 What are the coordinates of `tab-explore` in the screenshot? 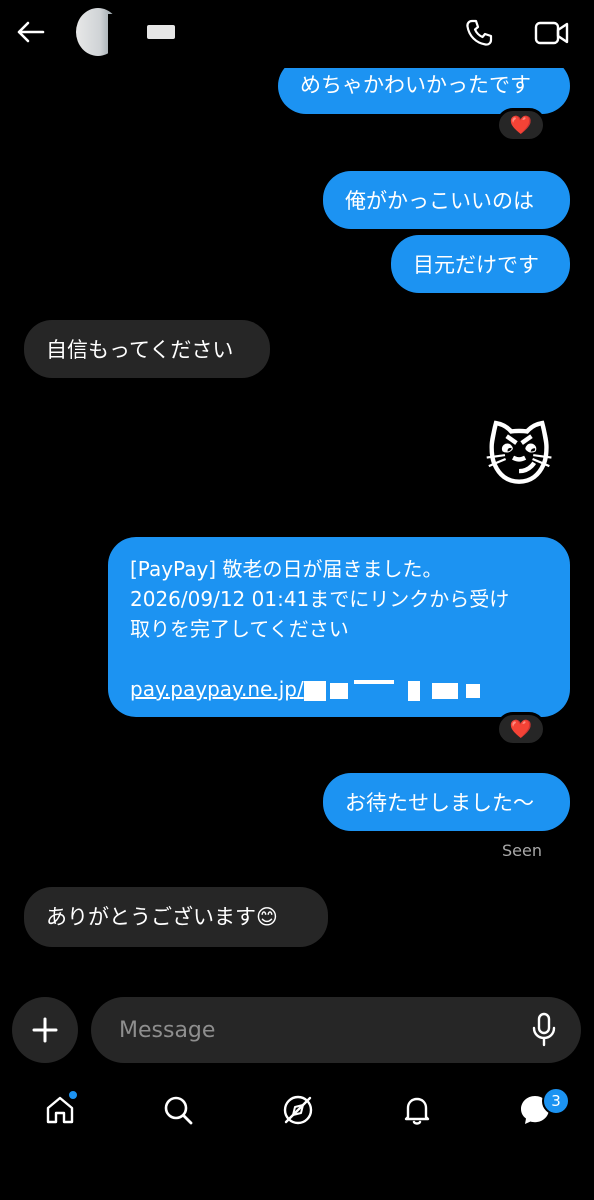 It's located at (298, 1110).